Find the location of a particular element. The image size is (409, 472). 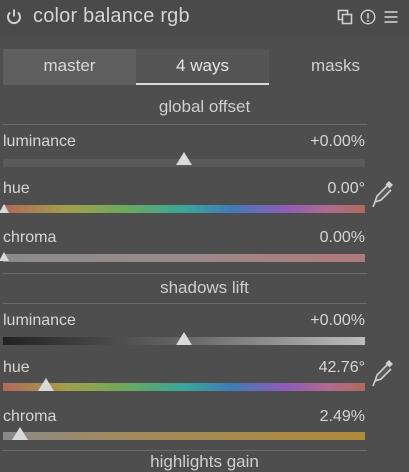

module-header: color balance rgb is located at coordinates (204, 19).